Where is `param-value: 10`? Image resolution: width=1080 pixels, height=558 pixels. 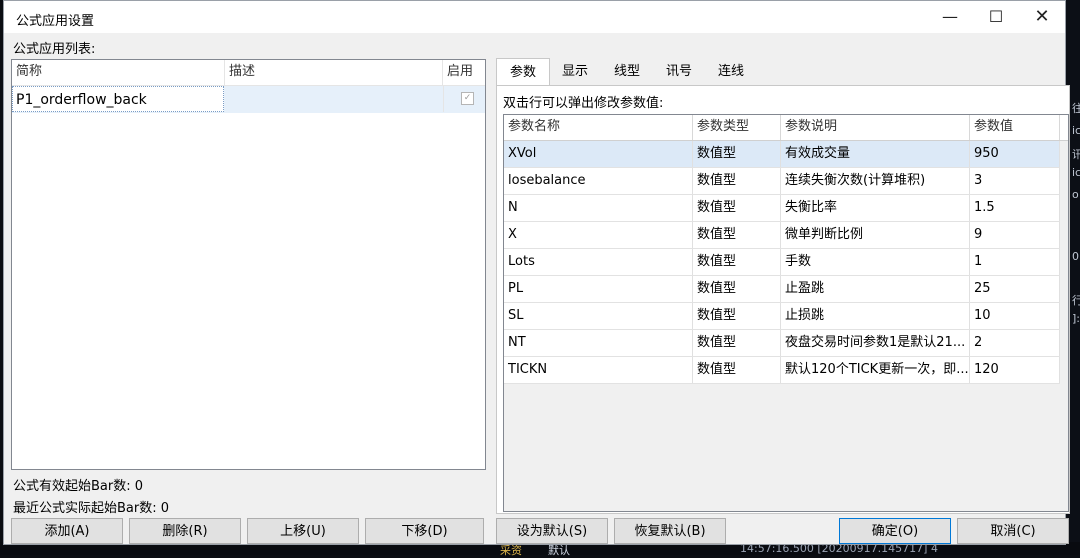
param-value: 10 is located at coordinates (1015, 316).